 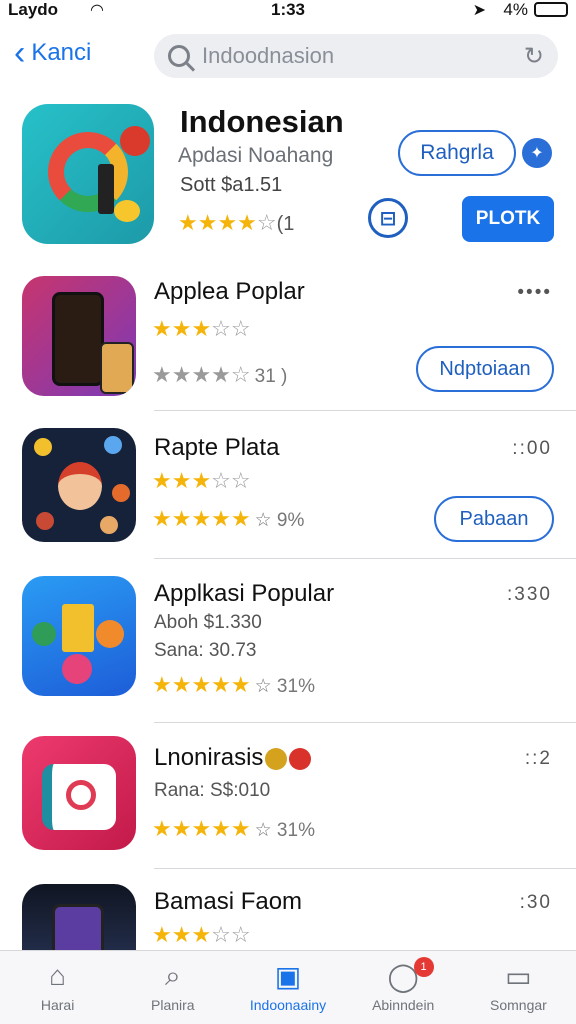 I want to click on get-button: Ndptoiaan, so click(x=485, y=369).